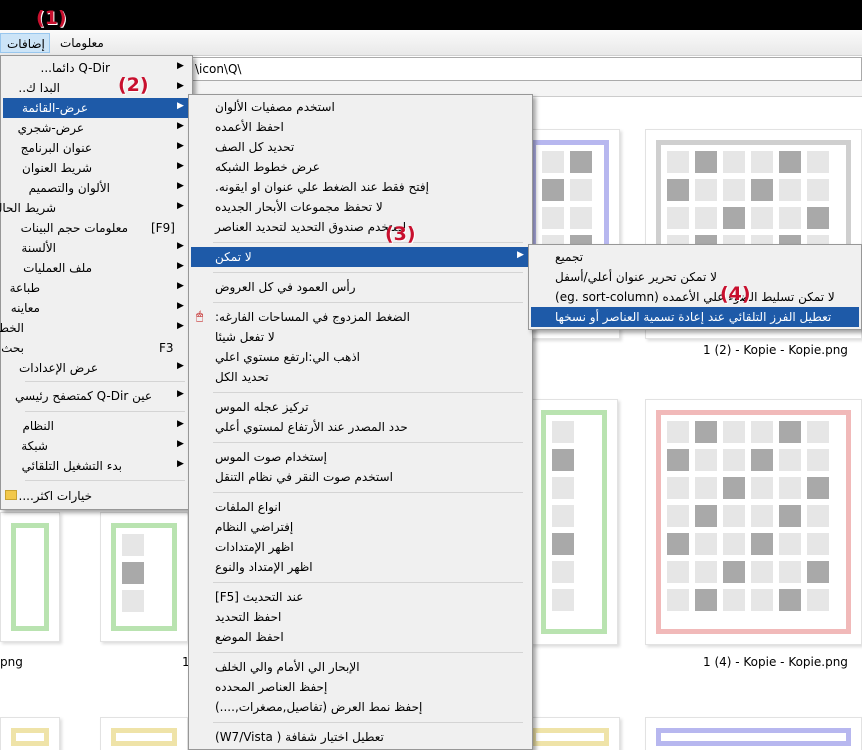 The image size is (862, 750). Describe the element at coordinates (25, 43) in the screenshot. I see `menu-extras: إضافات` at that location.